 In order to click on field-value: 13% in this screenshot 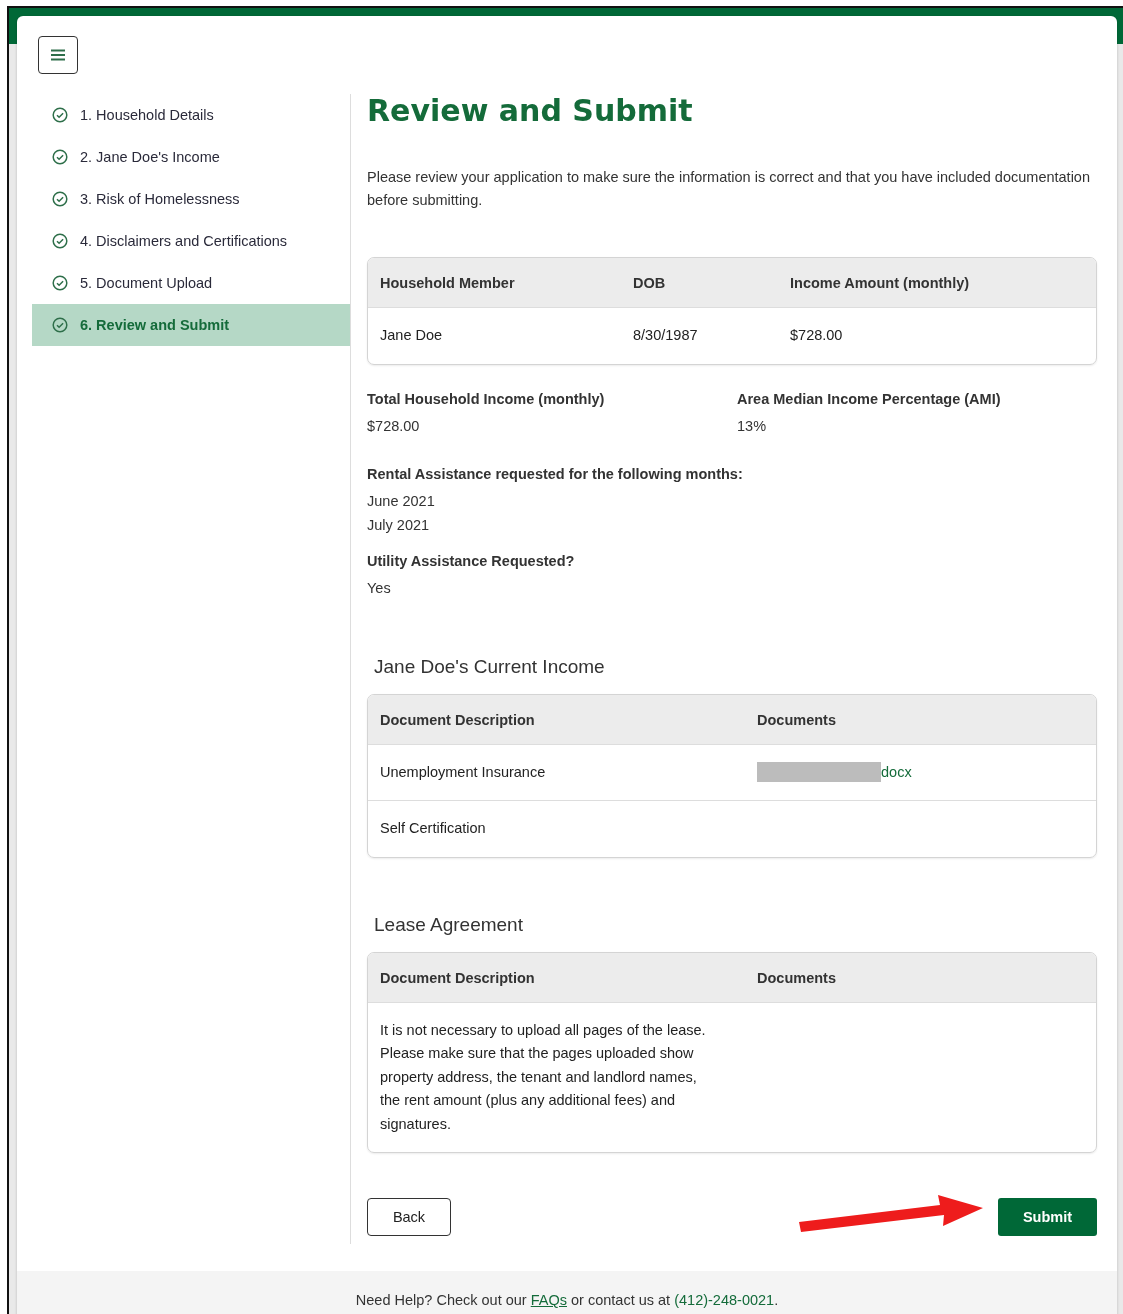, I will do `click(752, 426)`.